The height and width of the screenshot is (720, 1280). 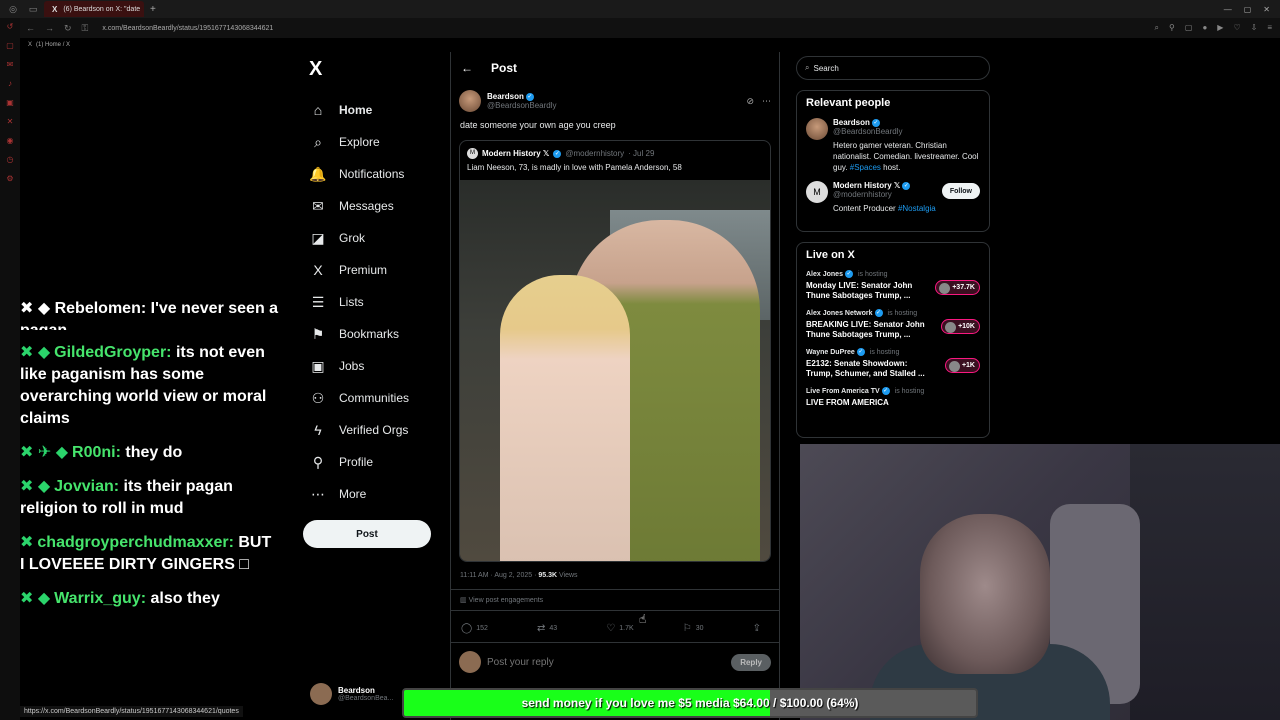 I want to click on clock-icon: ◷, so click(x=10, y=159).